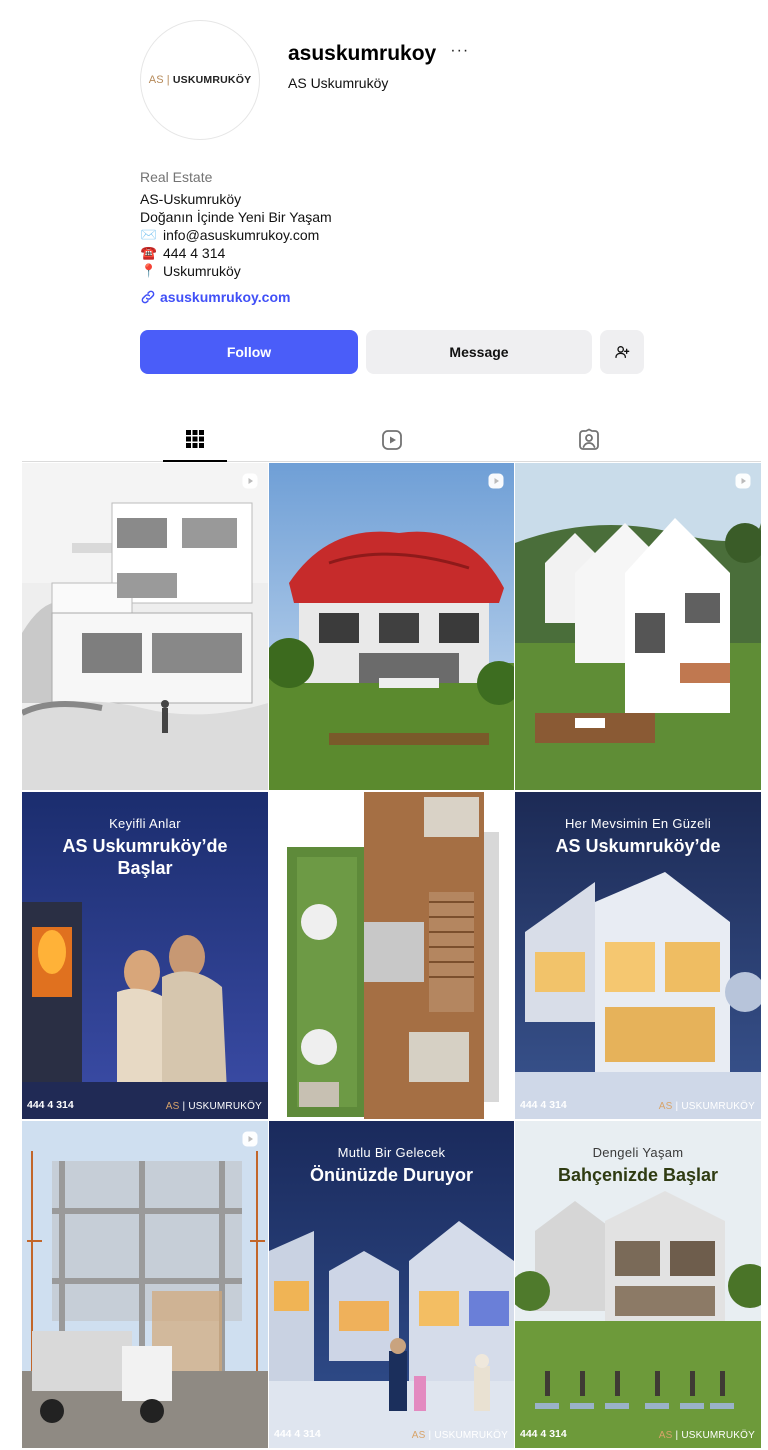  I want to click on bio-website-link: asuskumrukoy.com, so click(236, 297).